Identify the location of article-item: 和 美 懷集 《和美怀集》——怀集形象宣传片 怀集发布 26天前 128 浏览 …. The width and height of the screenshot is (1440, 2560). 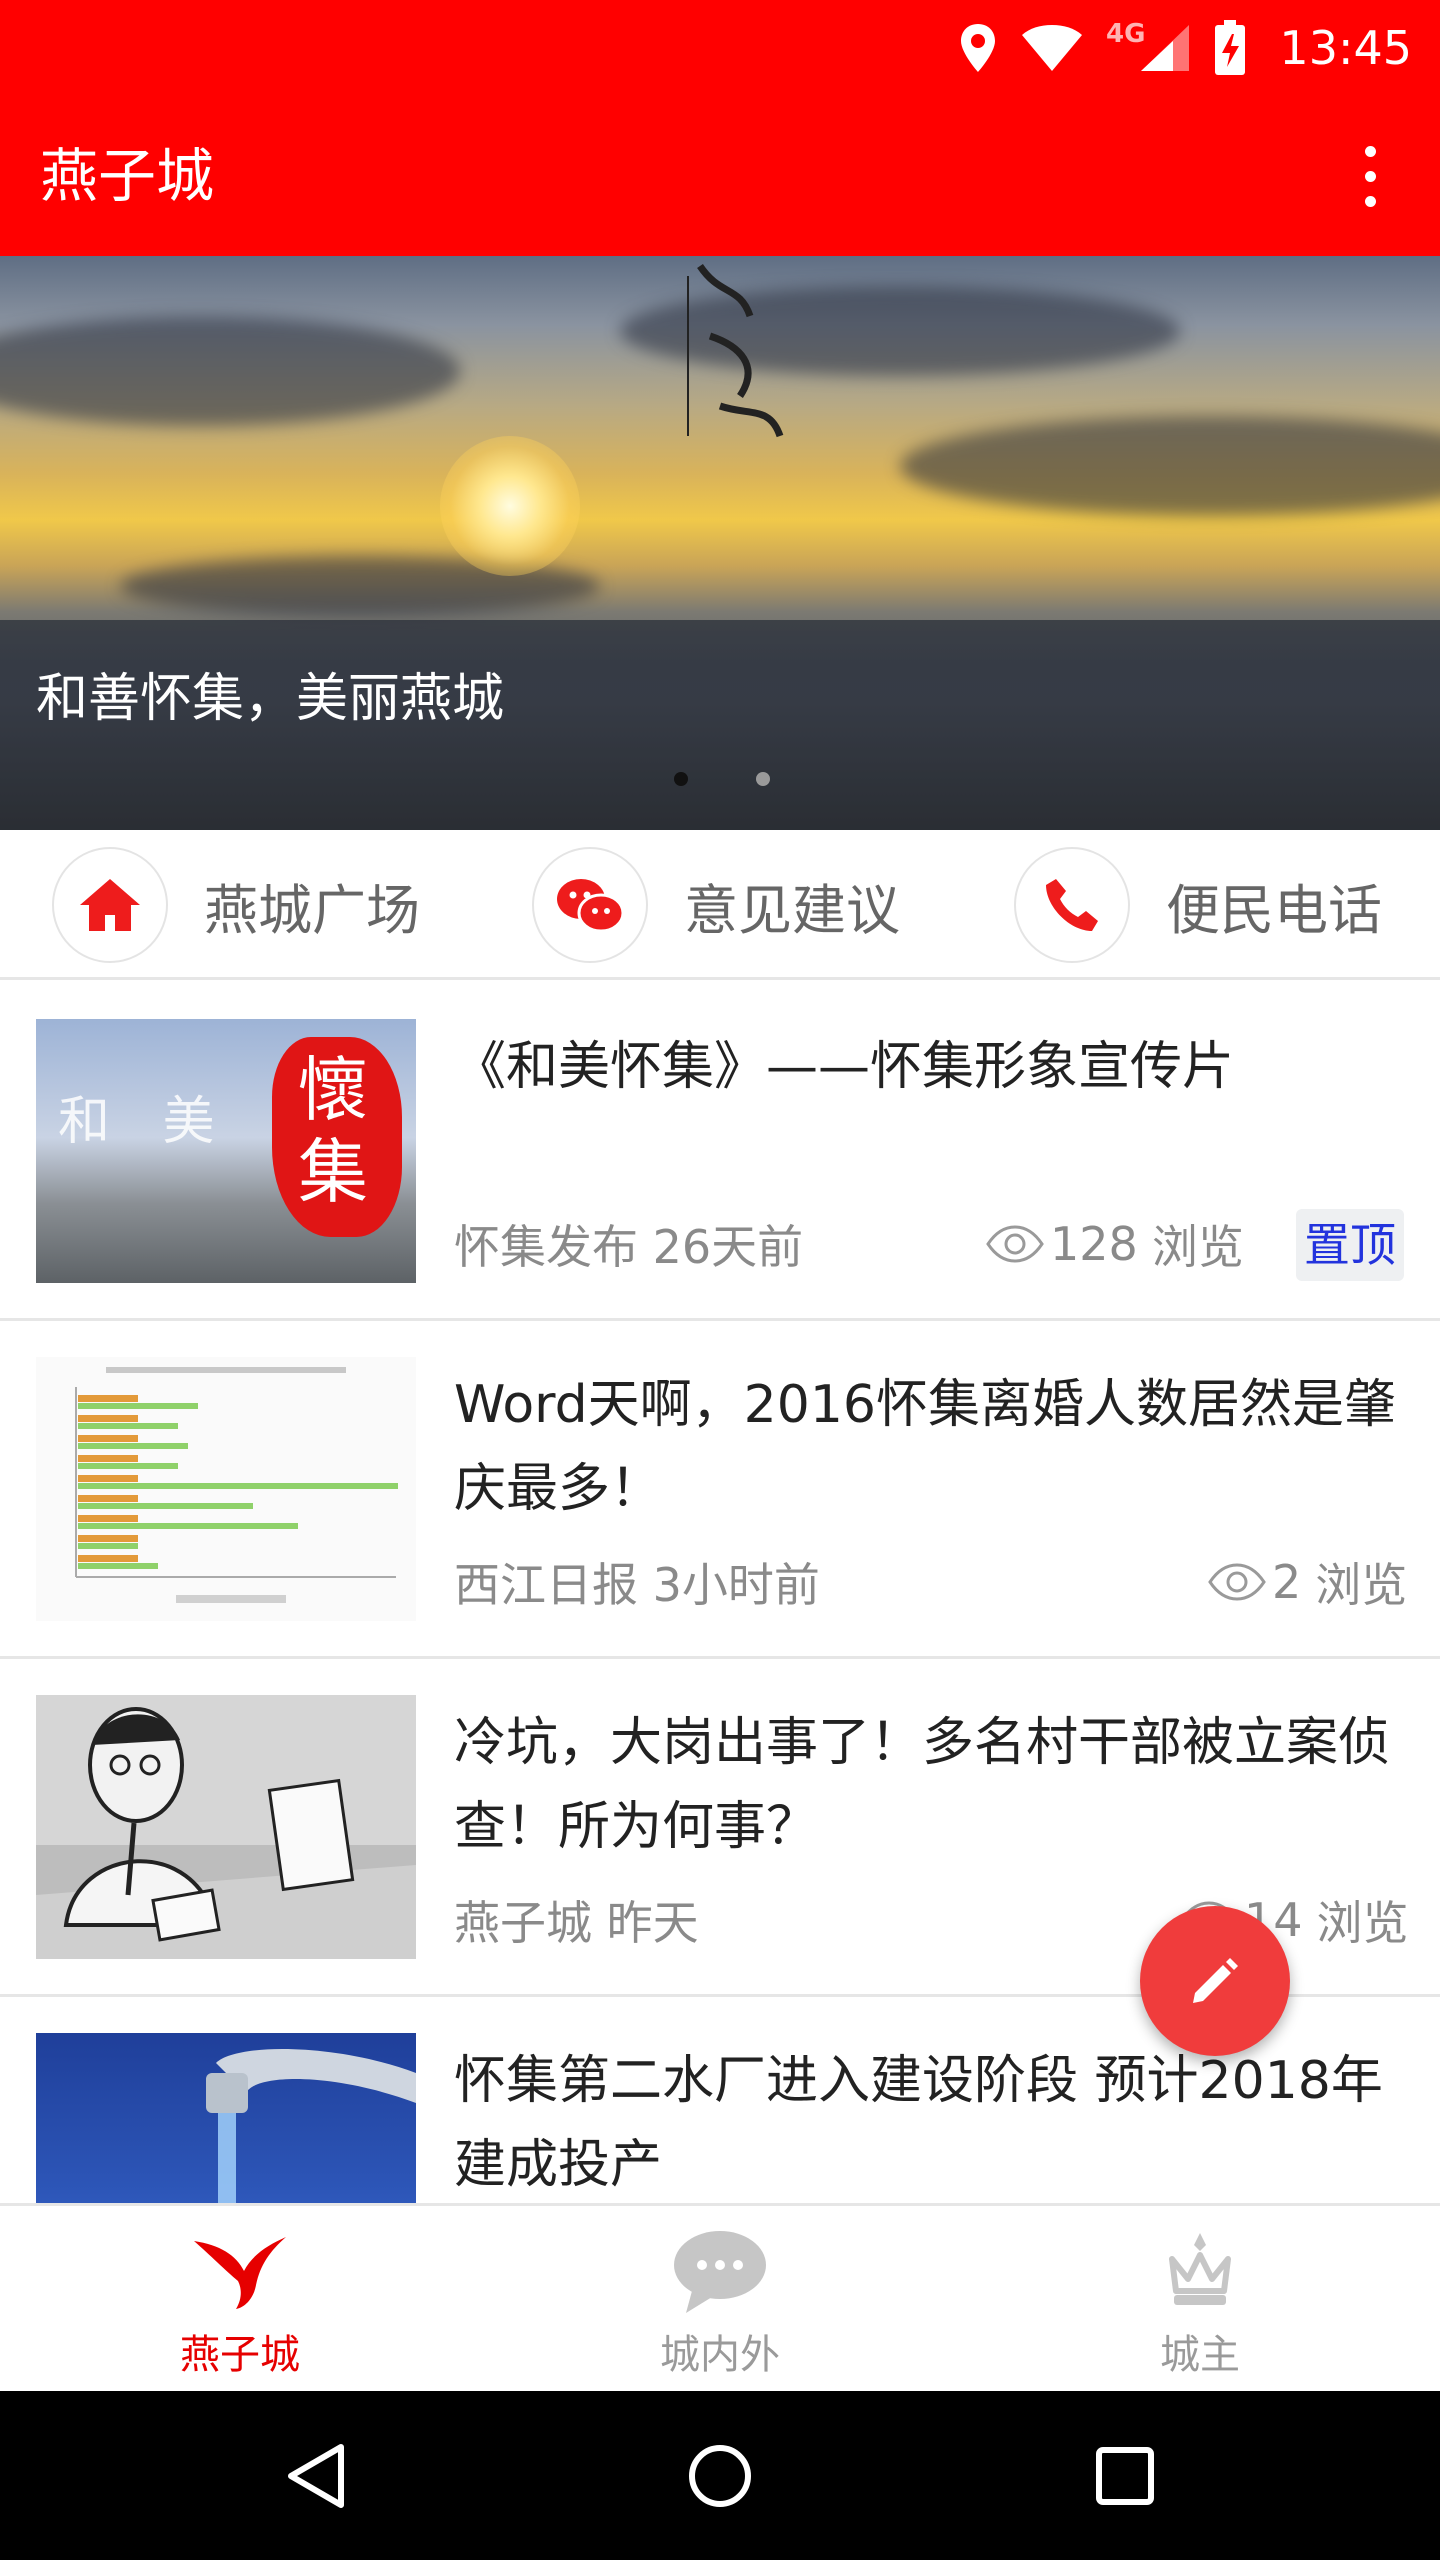
(720, 1152).